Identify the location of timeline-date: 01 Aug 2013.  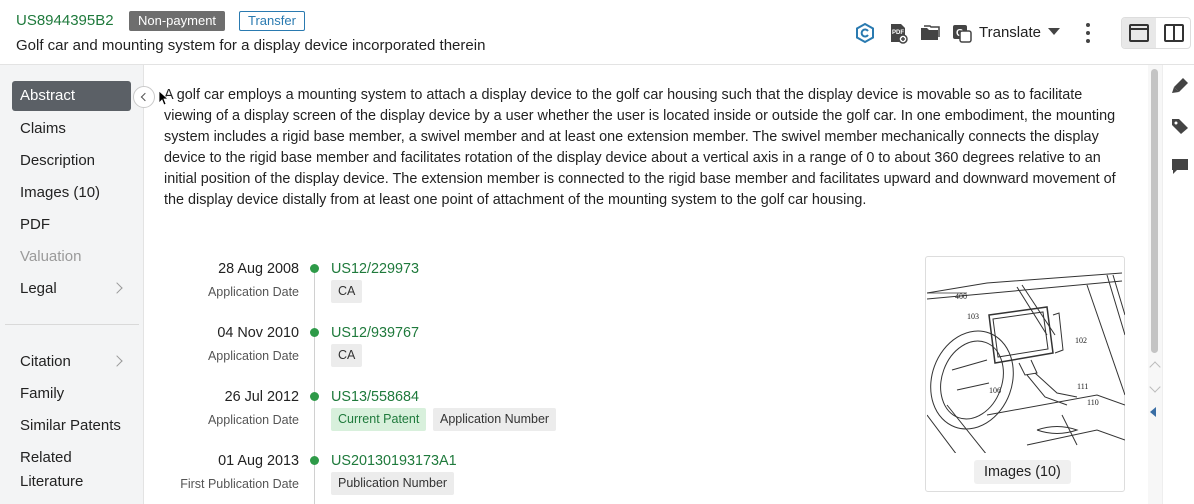
(231, 461).